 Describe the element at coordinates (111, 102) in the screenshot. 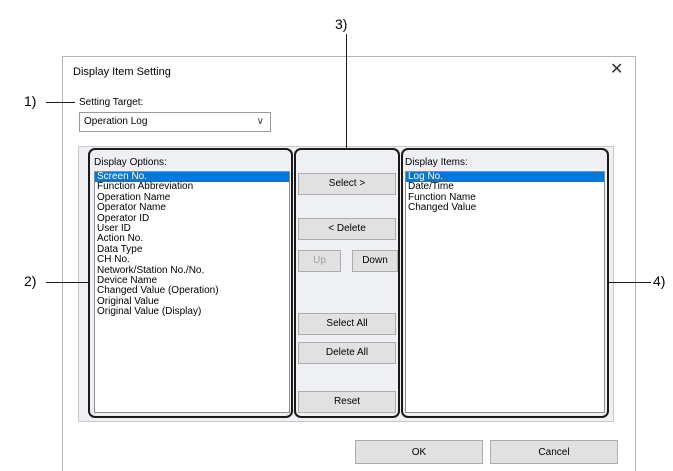

I see `setting-target-label: Setting Target:` at that location.